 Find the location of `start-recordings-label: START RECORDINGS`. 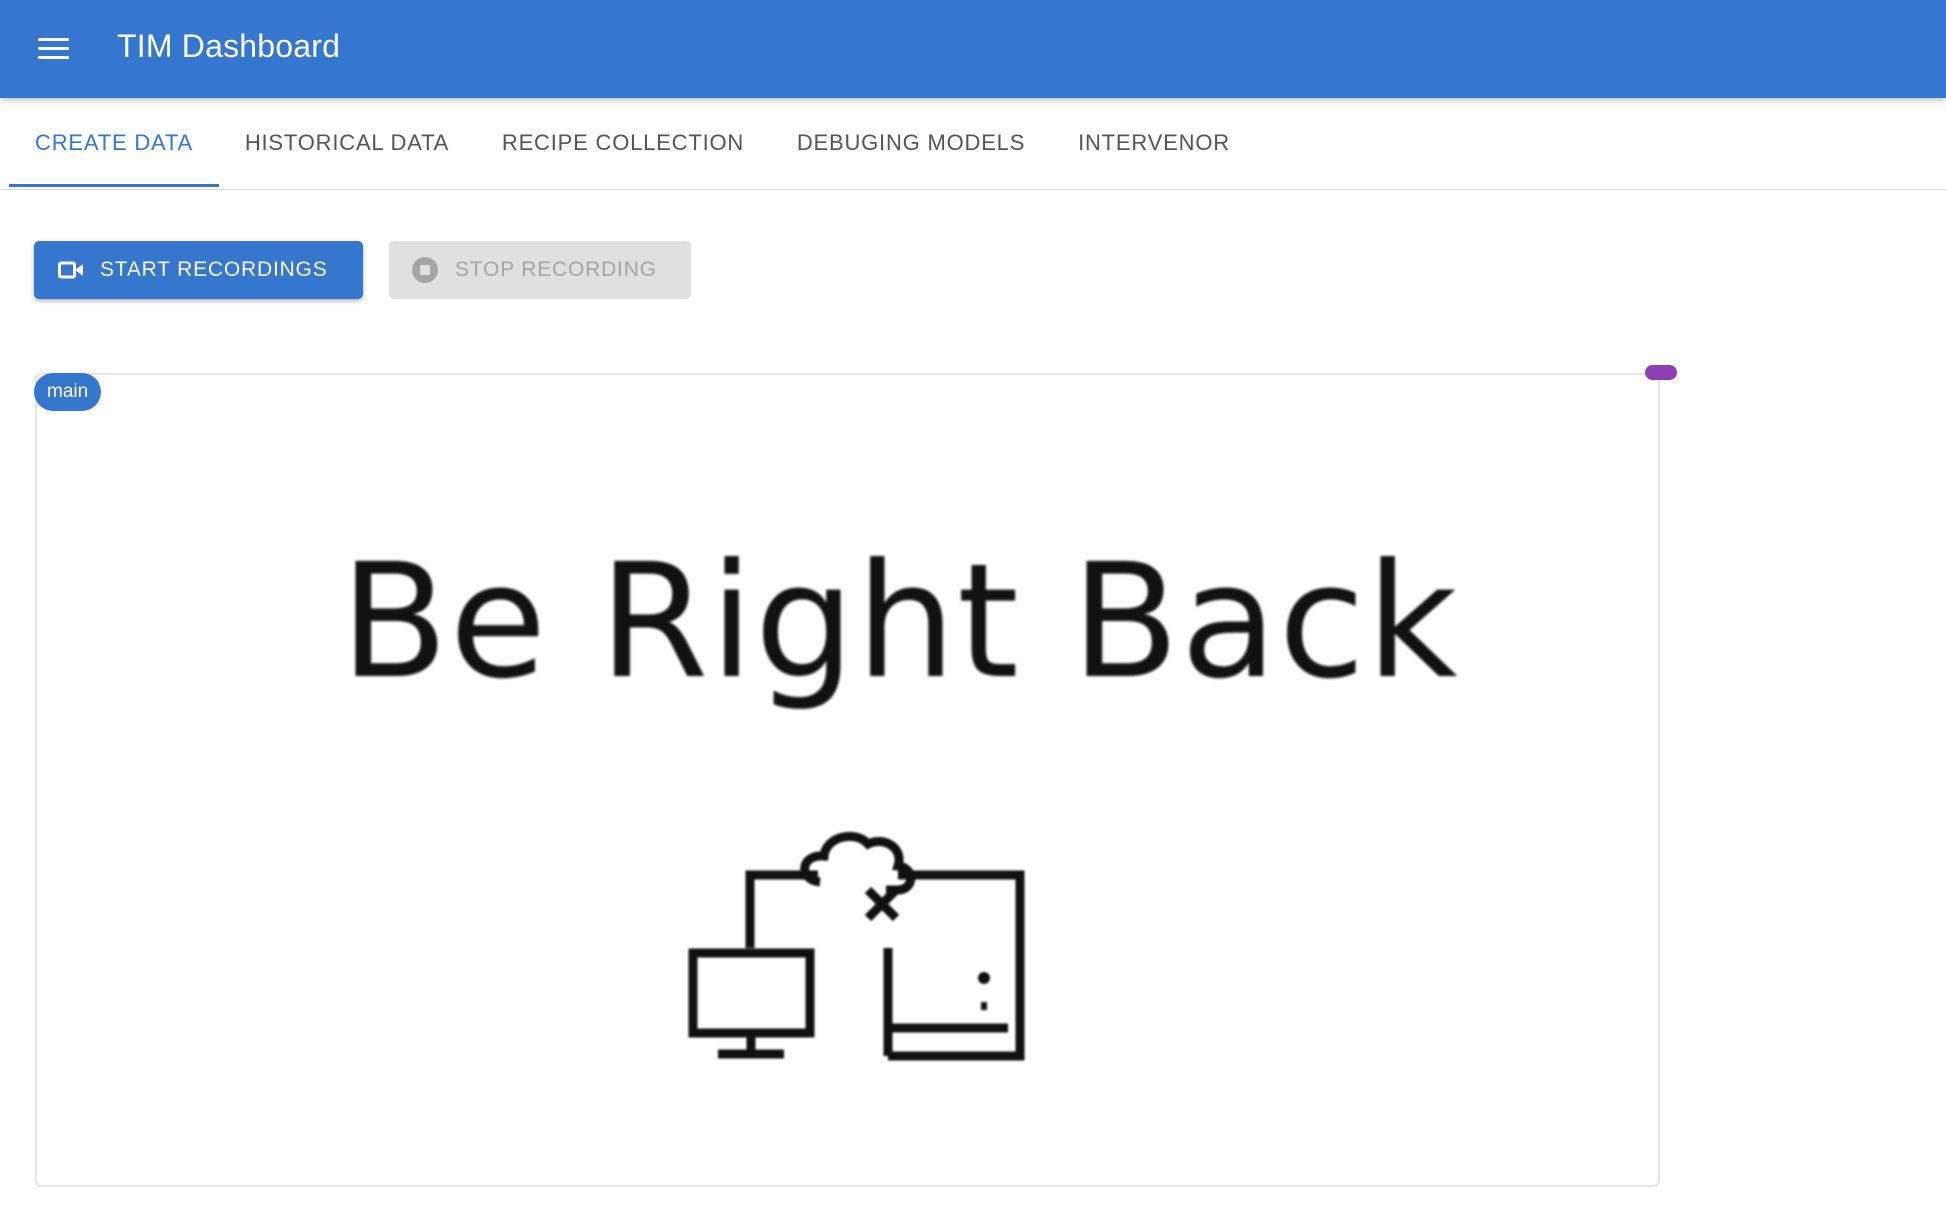

start-recordings-label: START RECORDINGS is located at coordinates (214, 269).